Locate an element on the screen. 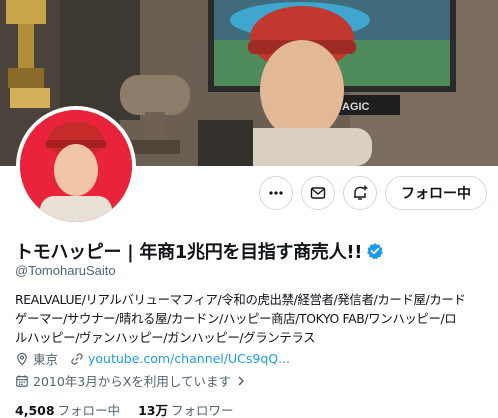 The width and height of the screenshot is (498, 418). notifications-button is located at coordinates (360, 193).